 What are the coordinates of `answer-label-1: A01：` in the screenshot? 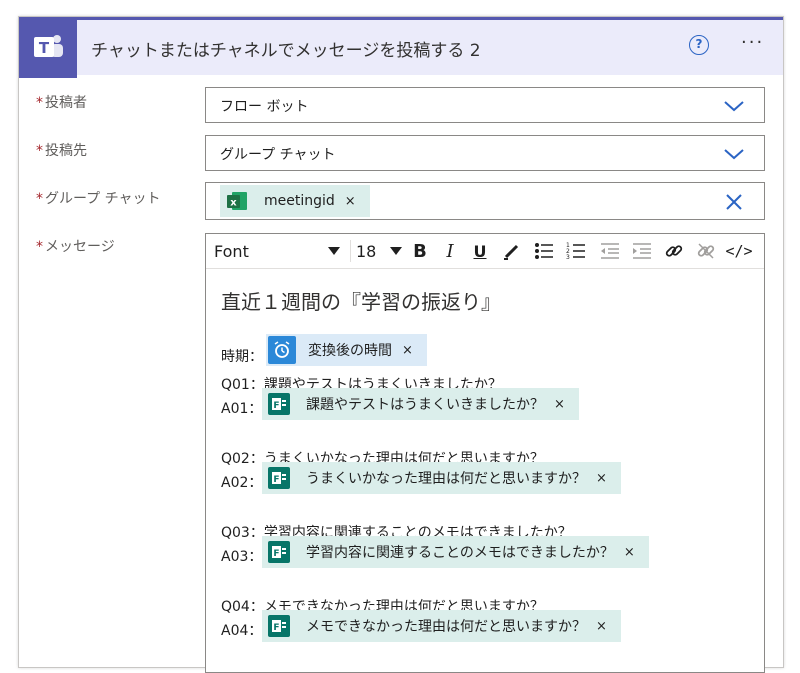 It's located at (242, 409).